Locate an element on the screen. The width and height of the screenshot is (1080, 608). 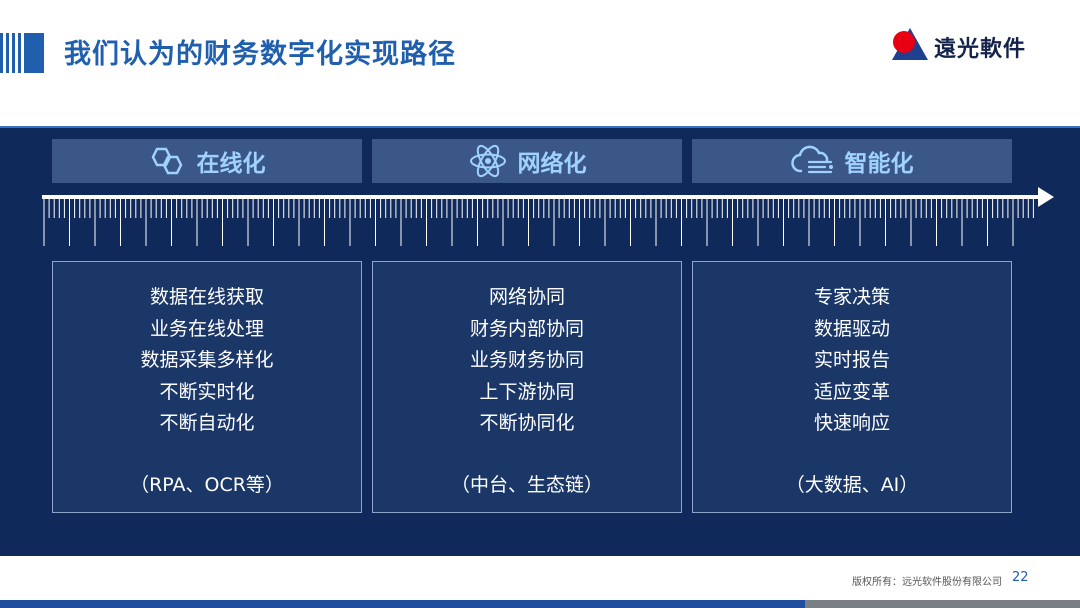
stage-card-network: 网络协同 财务内部协同 业务财务协同 上下游协同 不断协同化 （中台、生态链） is located at coordinates (527, 387).